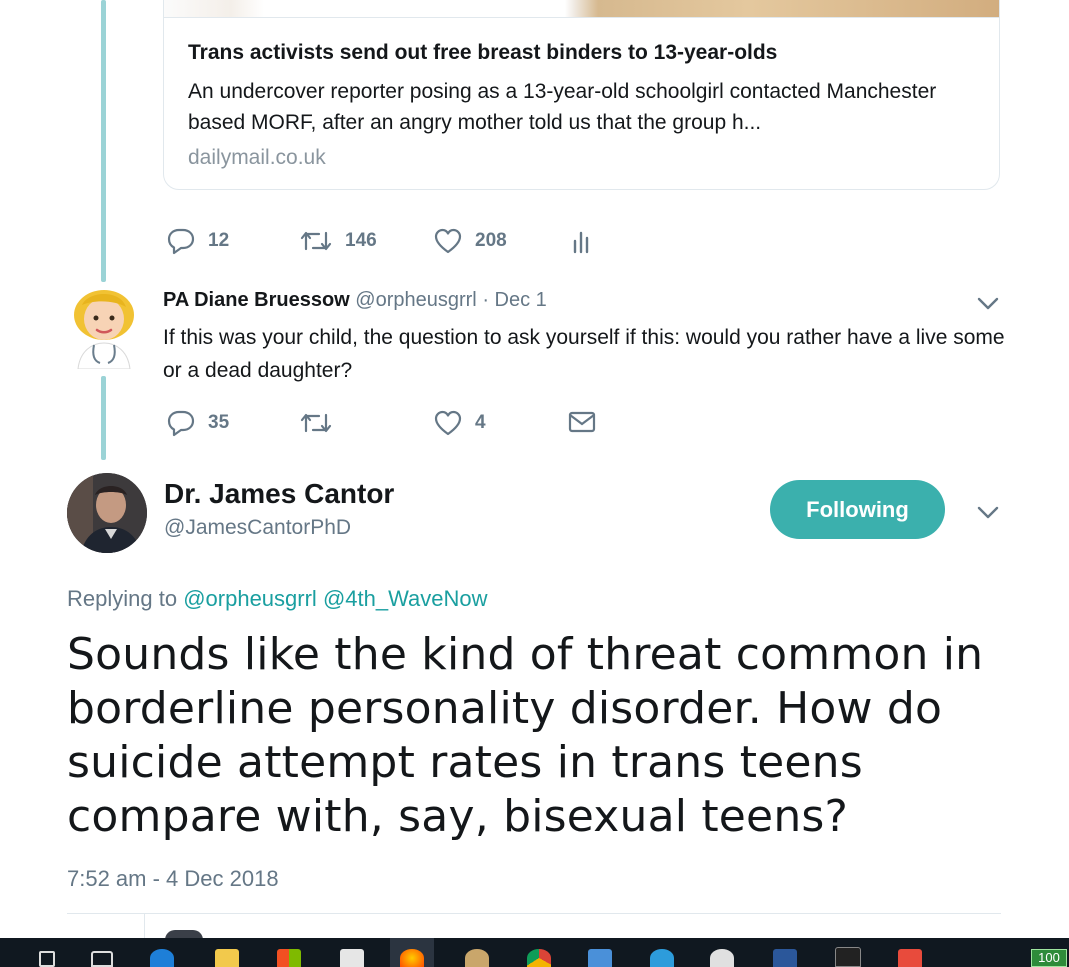 This screenshot has width=1069, height=967. Describe the element at coordinates (173, 879) in the screenshot. I see `tweet-timestamp: 7:52 am - 4 Dec 2018` at that location.